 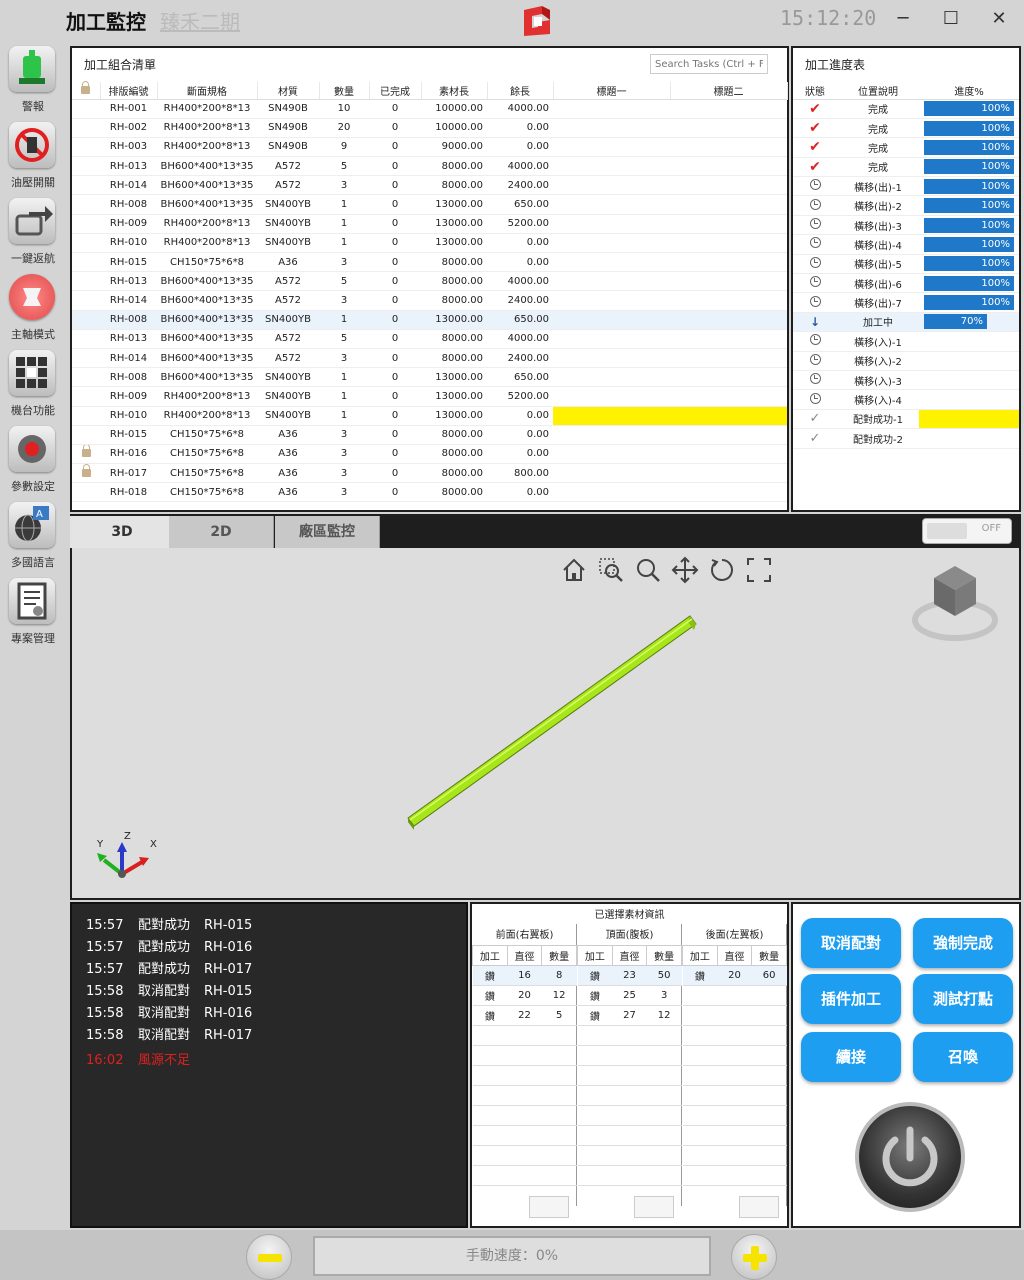 I want to click on fullscreen-icon, so click(x=759, y=570).